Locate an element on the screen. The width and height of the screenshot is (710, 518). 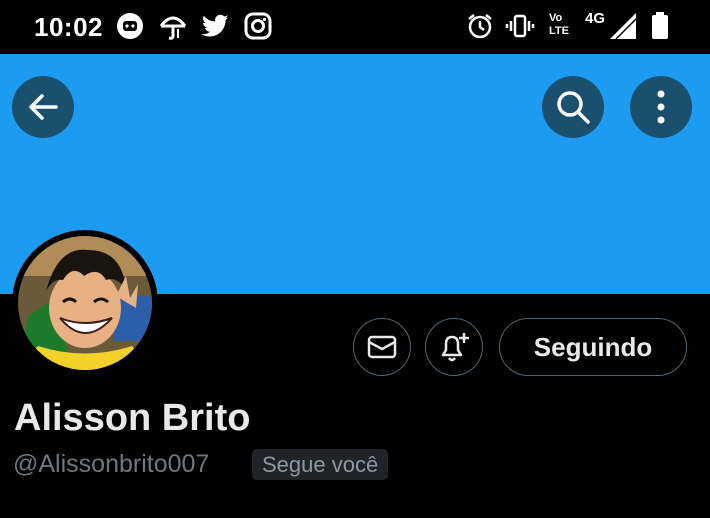
back-button is located at coordinates (43, 107).